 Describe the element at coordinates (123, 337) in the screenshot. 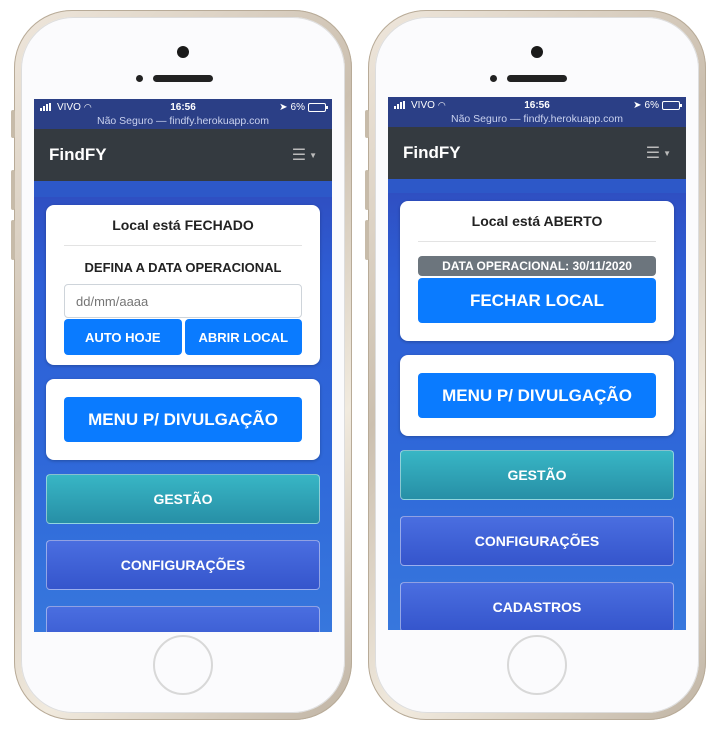

I see `auto-today-button: AUTO HOJE` at that location.